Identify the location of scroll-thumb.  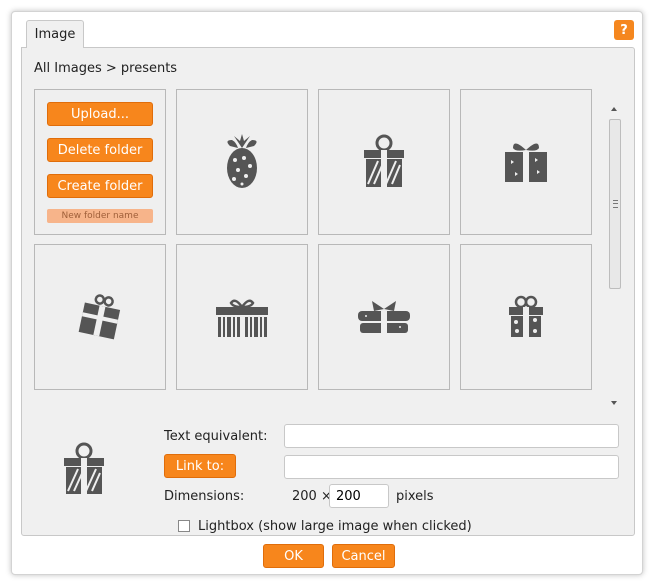
(615, 204).